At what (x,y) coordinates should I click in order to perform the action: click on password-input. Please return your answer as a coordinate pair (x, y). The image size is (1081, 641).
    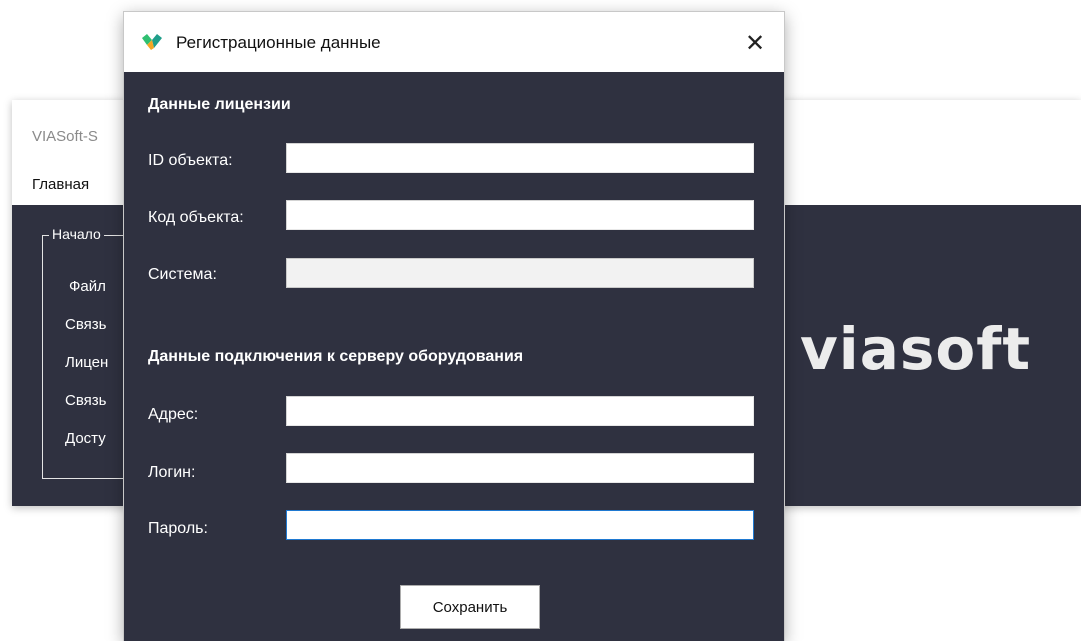
    Looking at the image, I should click on (520, 525).